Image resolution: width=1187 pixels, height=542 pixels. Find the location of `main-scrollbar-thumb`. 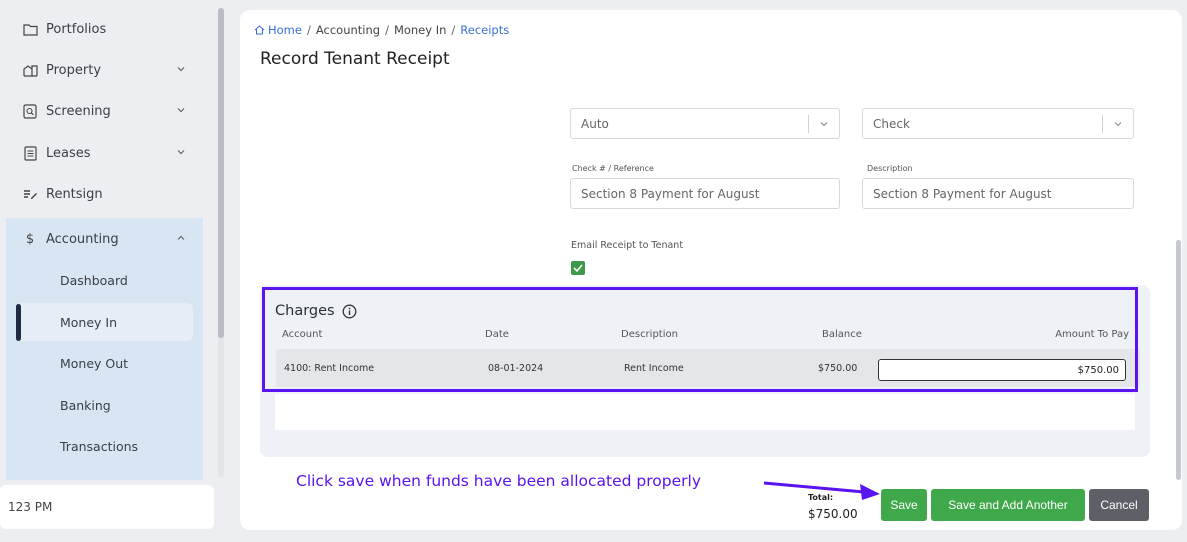

main-scrollbar-thumb is located at coordinates (1178, 360).